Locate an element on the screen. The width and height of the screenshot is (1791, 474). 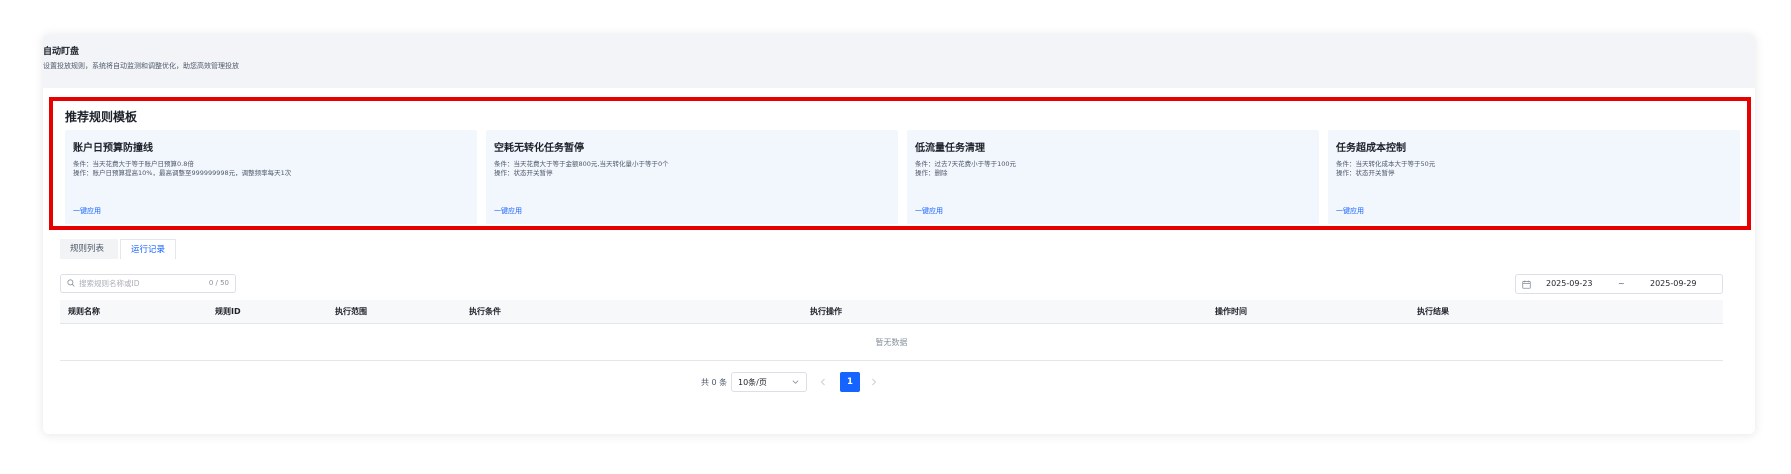
template-card-title: 任务超成本控制 is located at coordinates (1371, 148).